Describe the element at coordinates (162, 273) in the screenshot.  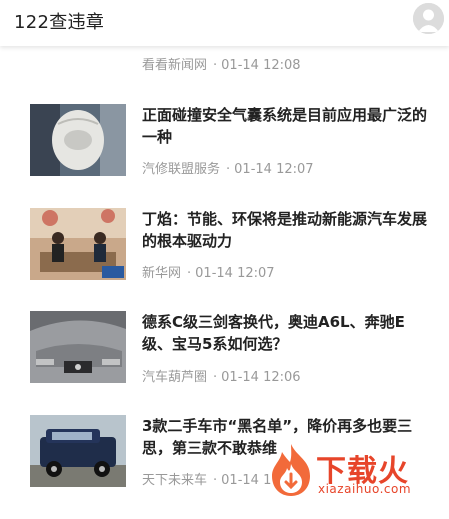
I see `news-source: 新华网` at that location.